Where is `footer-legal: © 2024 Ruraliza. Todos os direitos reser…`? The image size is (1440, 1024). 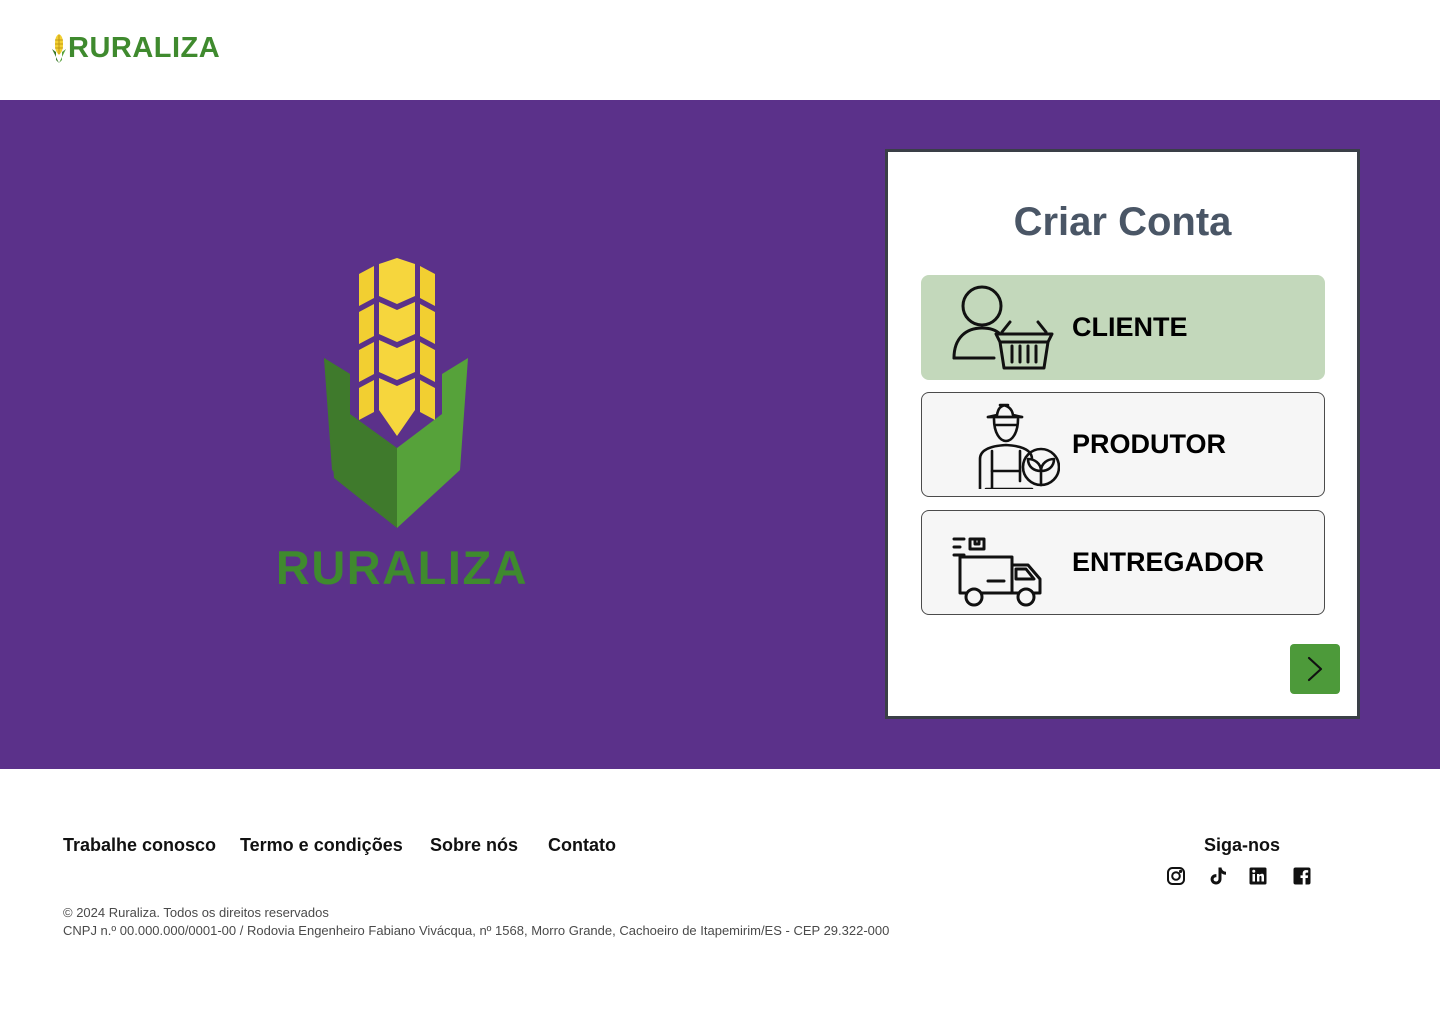 footer-legal: © 2024 Ruraliza. Todos os direitos reser… is located at coordinates (476, 922).